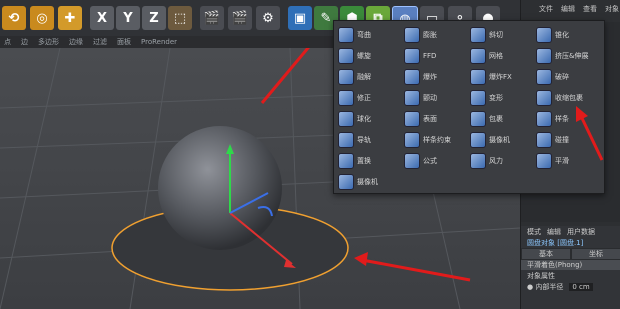 This screenshot has height=309, width=620. I want to click on deformer-item: 变形, so click(502, 98).